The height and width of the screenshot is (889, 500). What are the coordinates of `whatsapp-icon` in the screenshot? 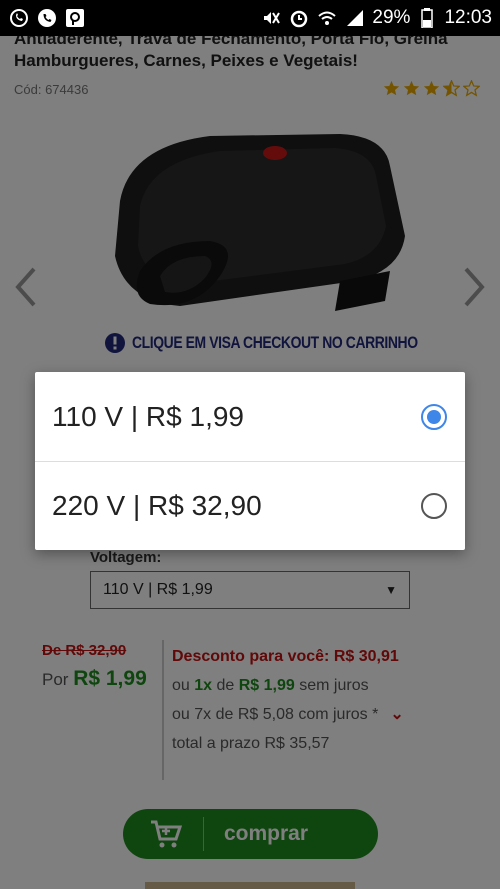 It's located at (19, 18).